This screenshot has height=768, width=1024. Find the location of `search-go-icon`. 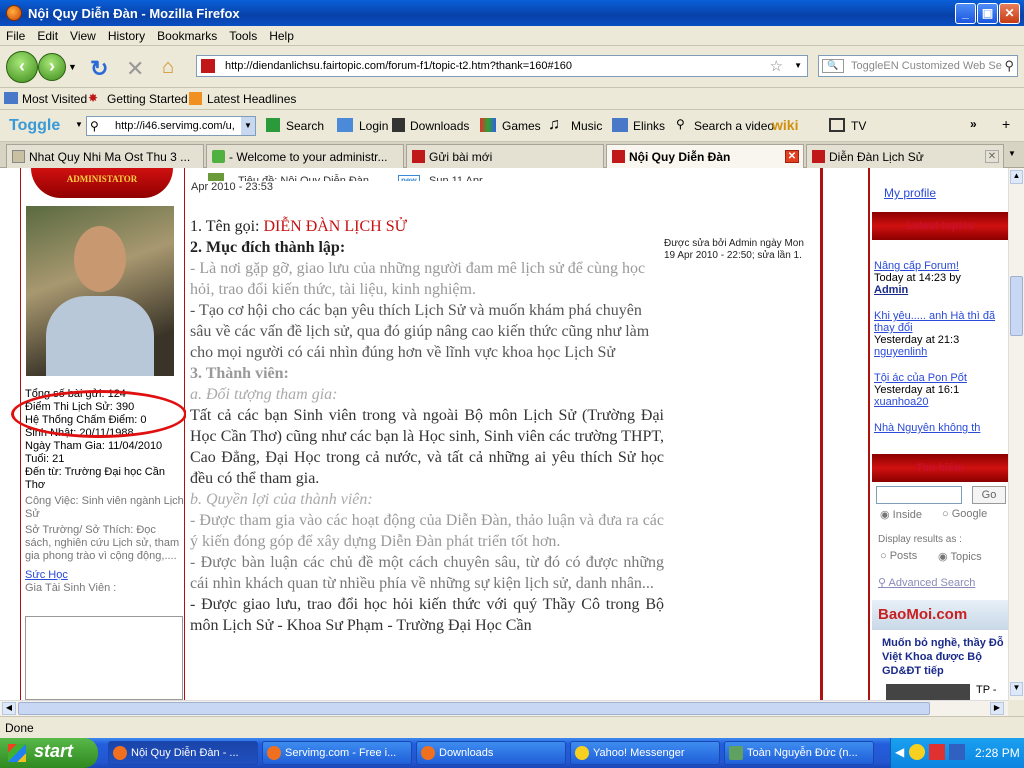

search-go-icon is located at coordinates (273, 125).